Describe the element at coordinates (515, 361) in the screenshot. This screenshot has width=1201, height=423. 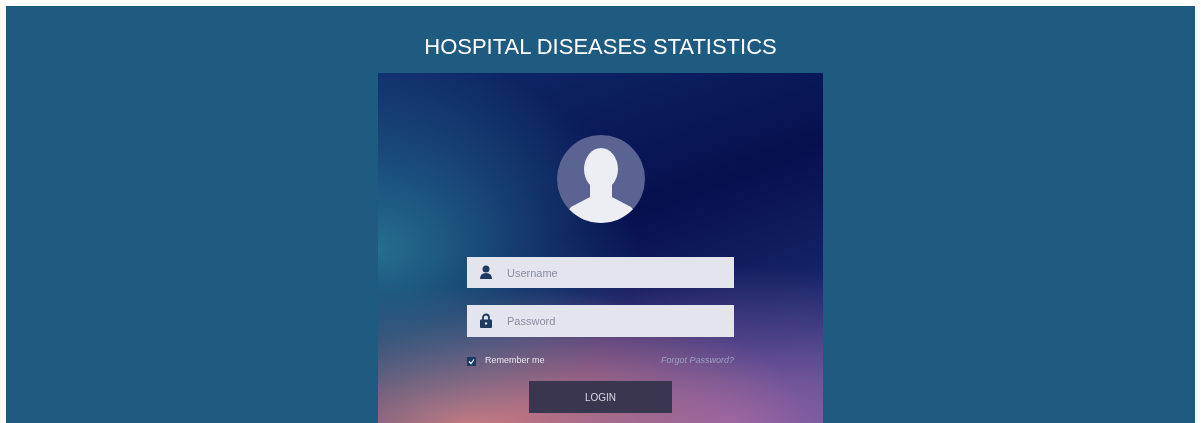
I see `remember-label: Remember me` at that location.